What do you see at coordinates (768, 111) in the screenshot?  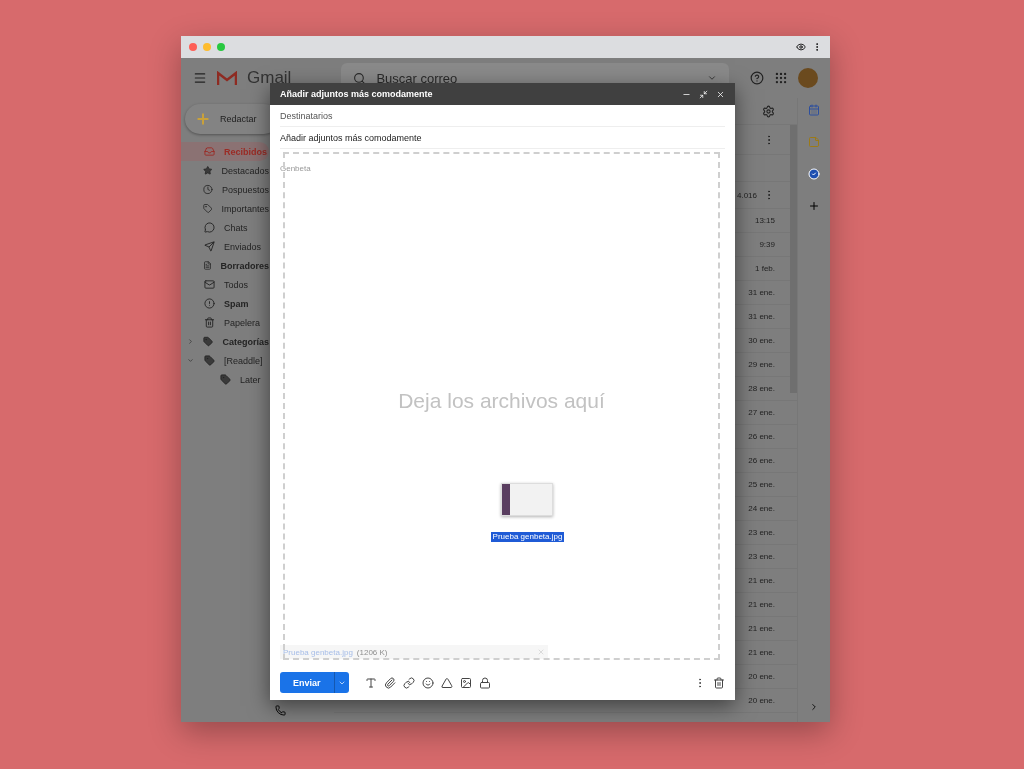 I see `settings-icon` at bounding box center [768, 111].